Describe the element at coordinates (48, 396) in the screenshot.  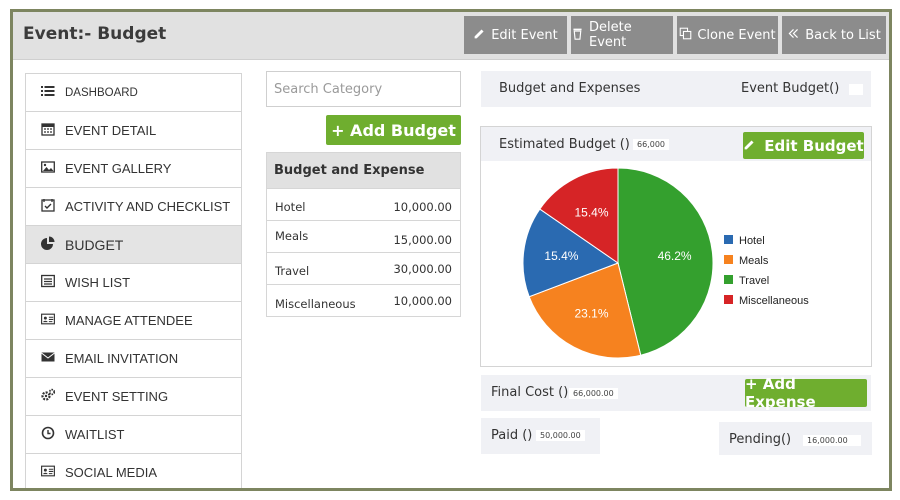
I see `gears-icon` at that location.